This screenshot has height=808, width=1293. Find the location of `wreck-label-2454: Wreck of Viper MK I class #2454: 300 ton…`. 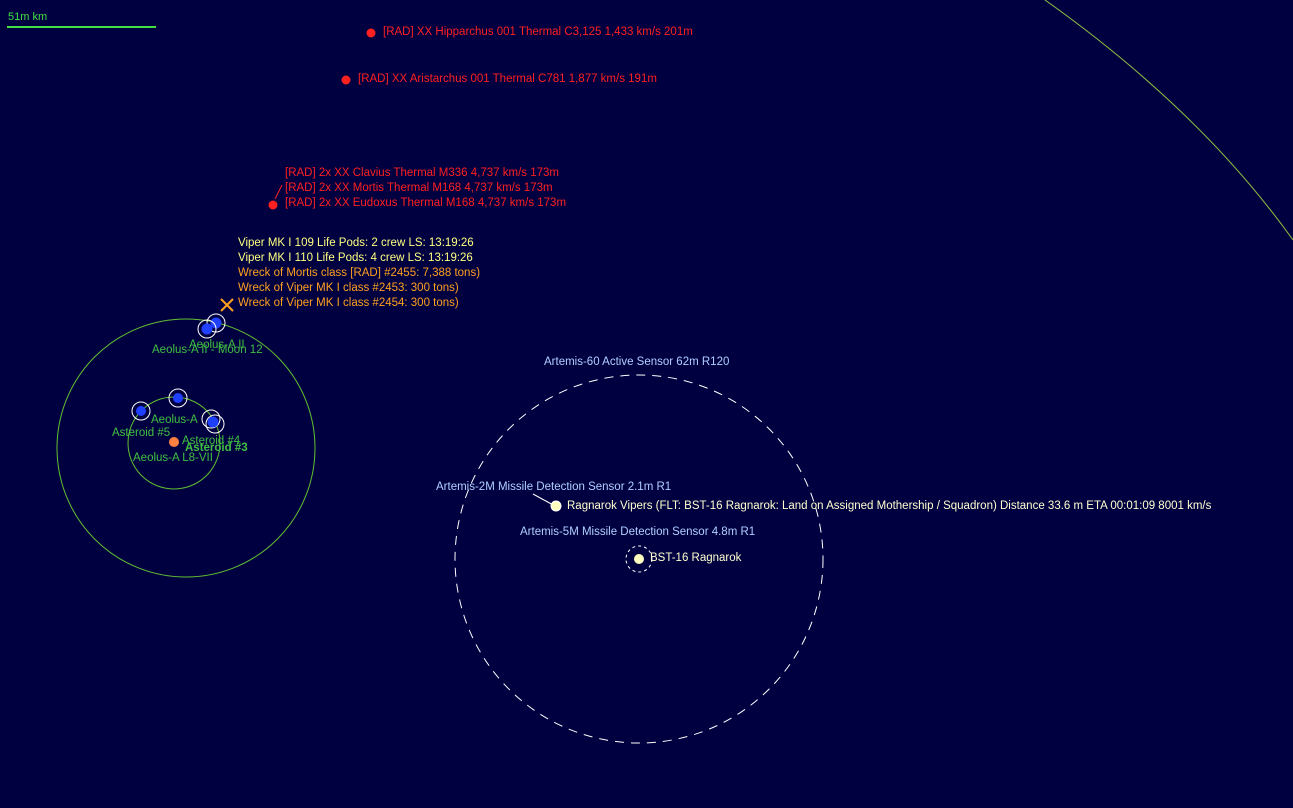

wreck-label-2454: Wreck of Viper MK I class #2454: 300 ton… is located at coordinates (348, 303).